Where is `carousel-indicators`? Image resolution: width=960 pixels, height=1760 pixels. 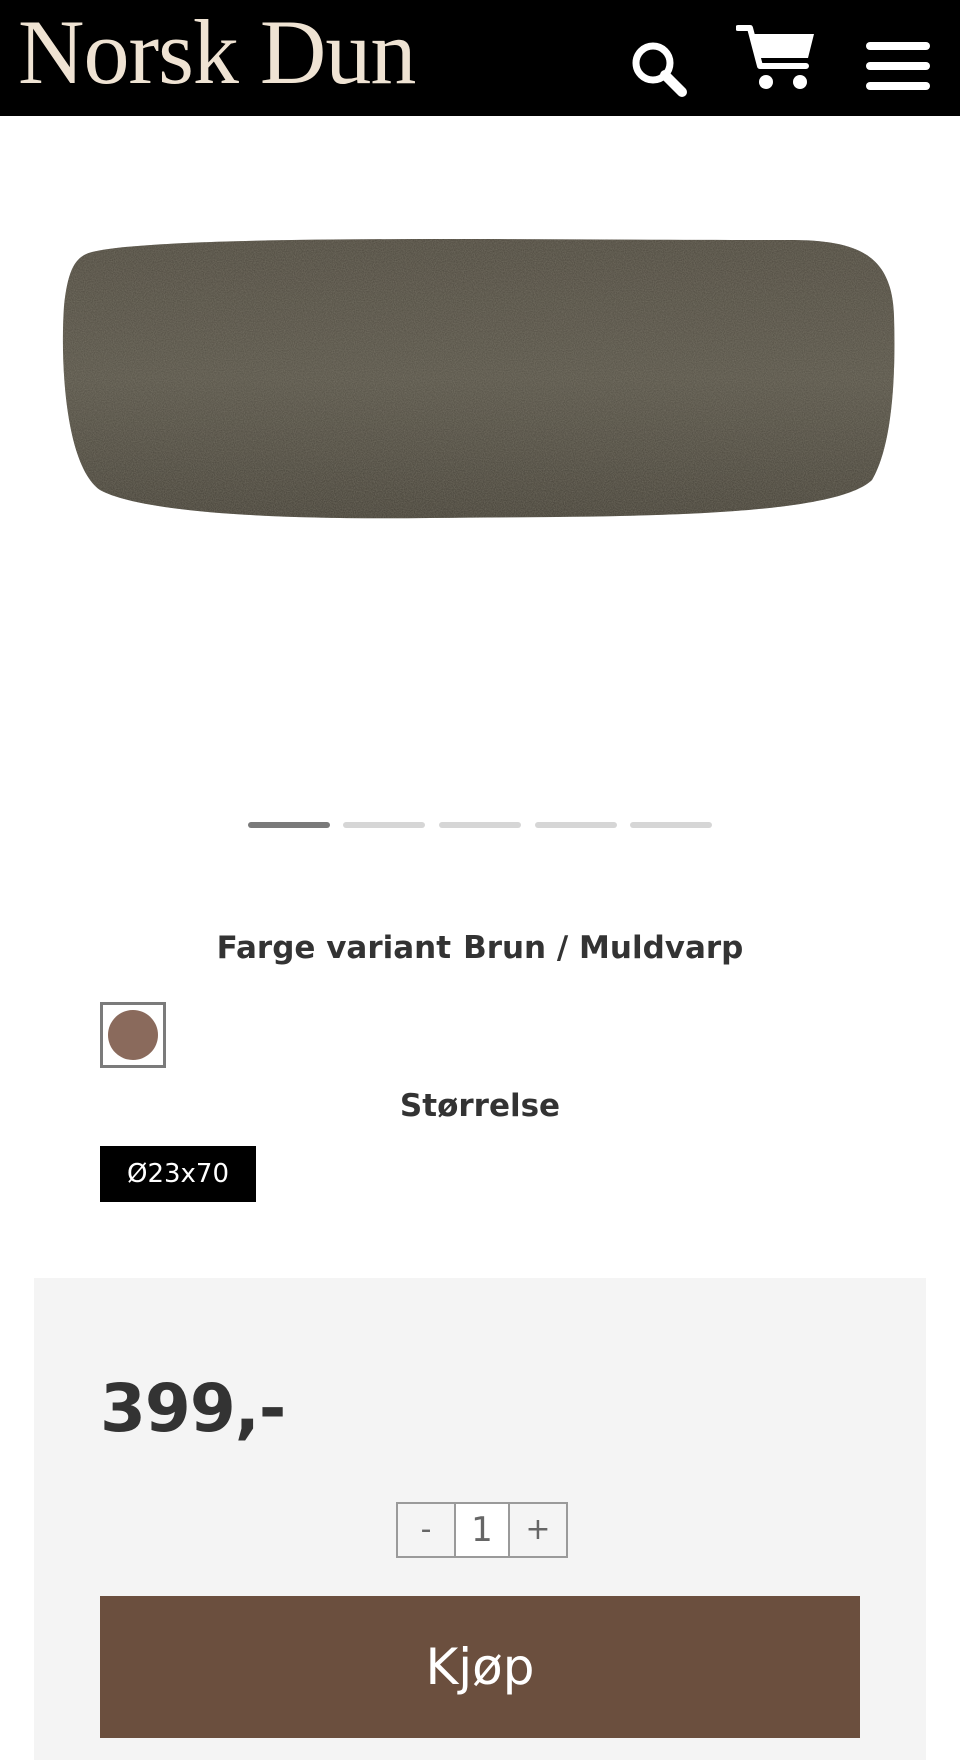
carousel-indicators is located at coordinates (480, 826).